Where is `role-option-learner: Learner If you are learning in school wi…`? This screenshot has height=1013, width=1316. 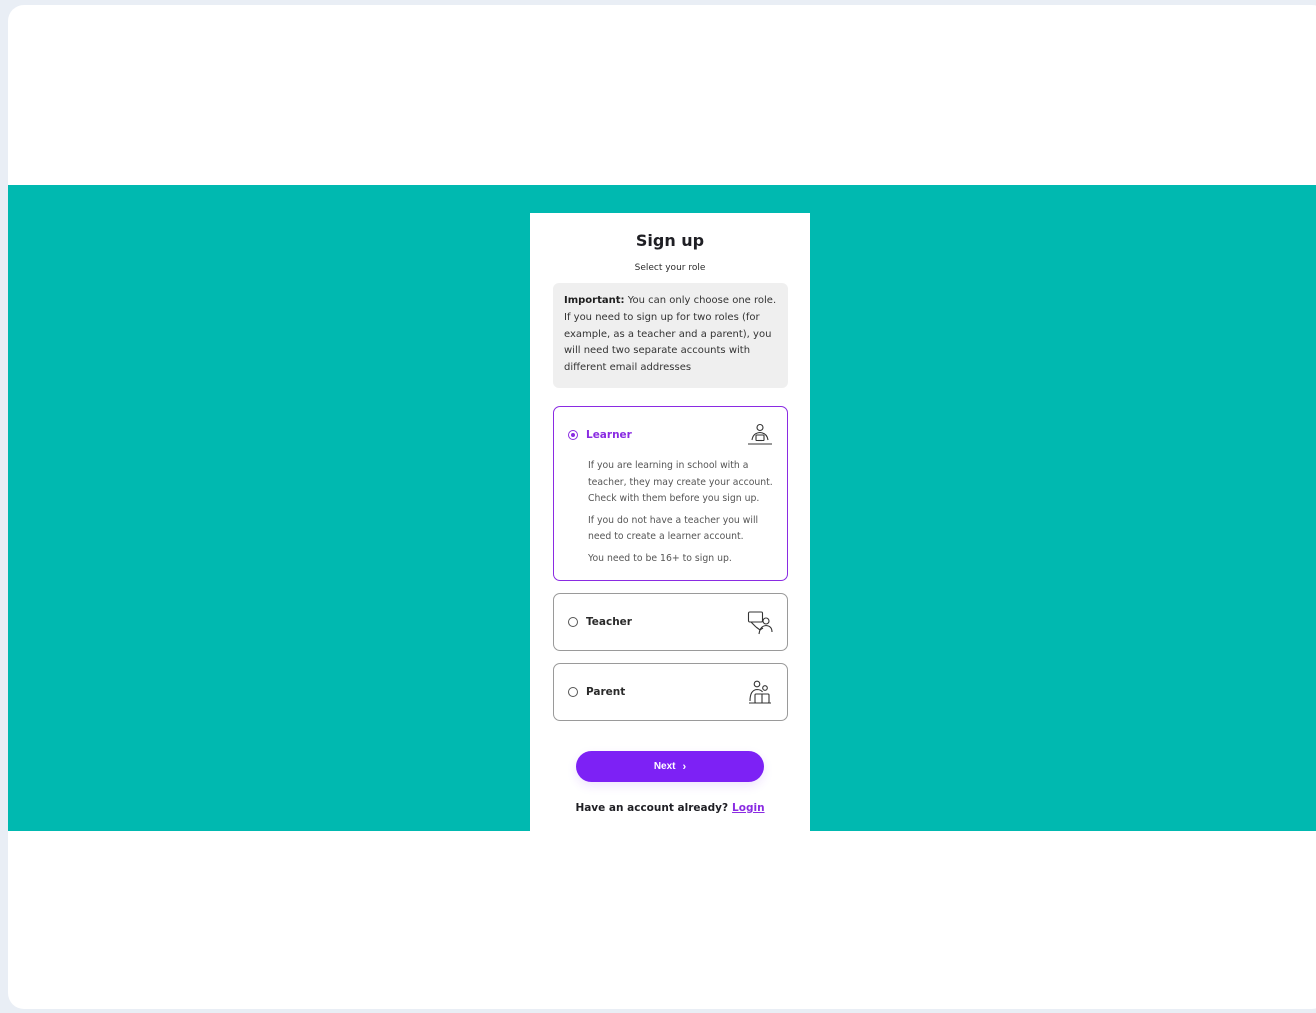 role-option-learner: Learner If you are learning in school wi… is located at coordinates (670, 493).